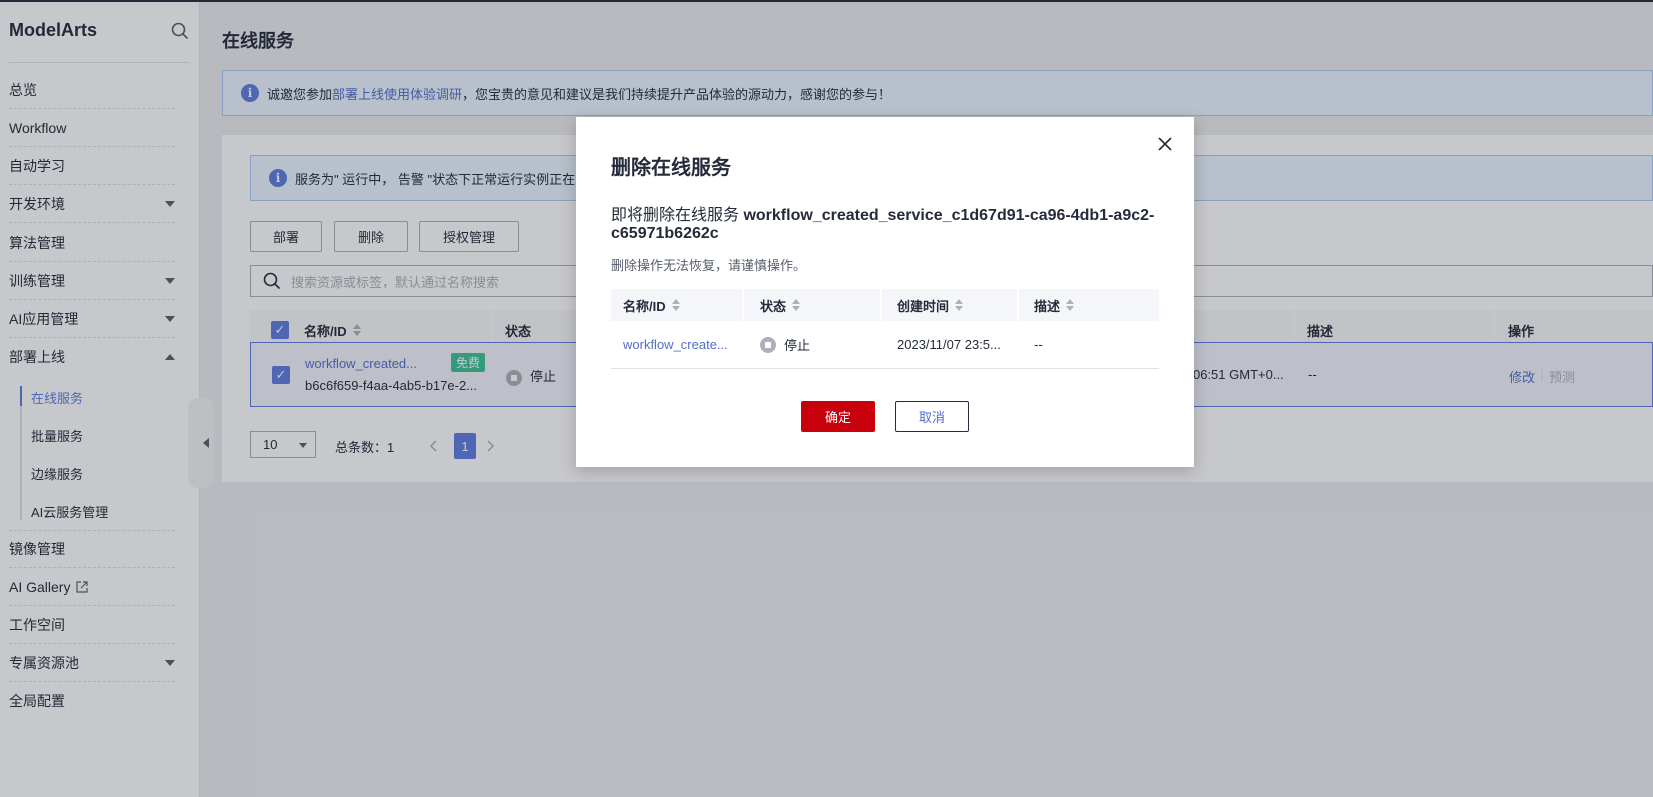  I want to click on dialog-title: 删除在线服务, so click(671, 168).